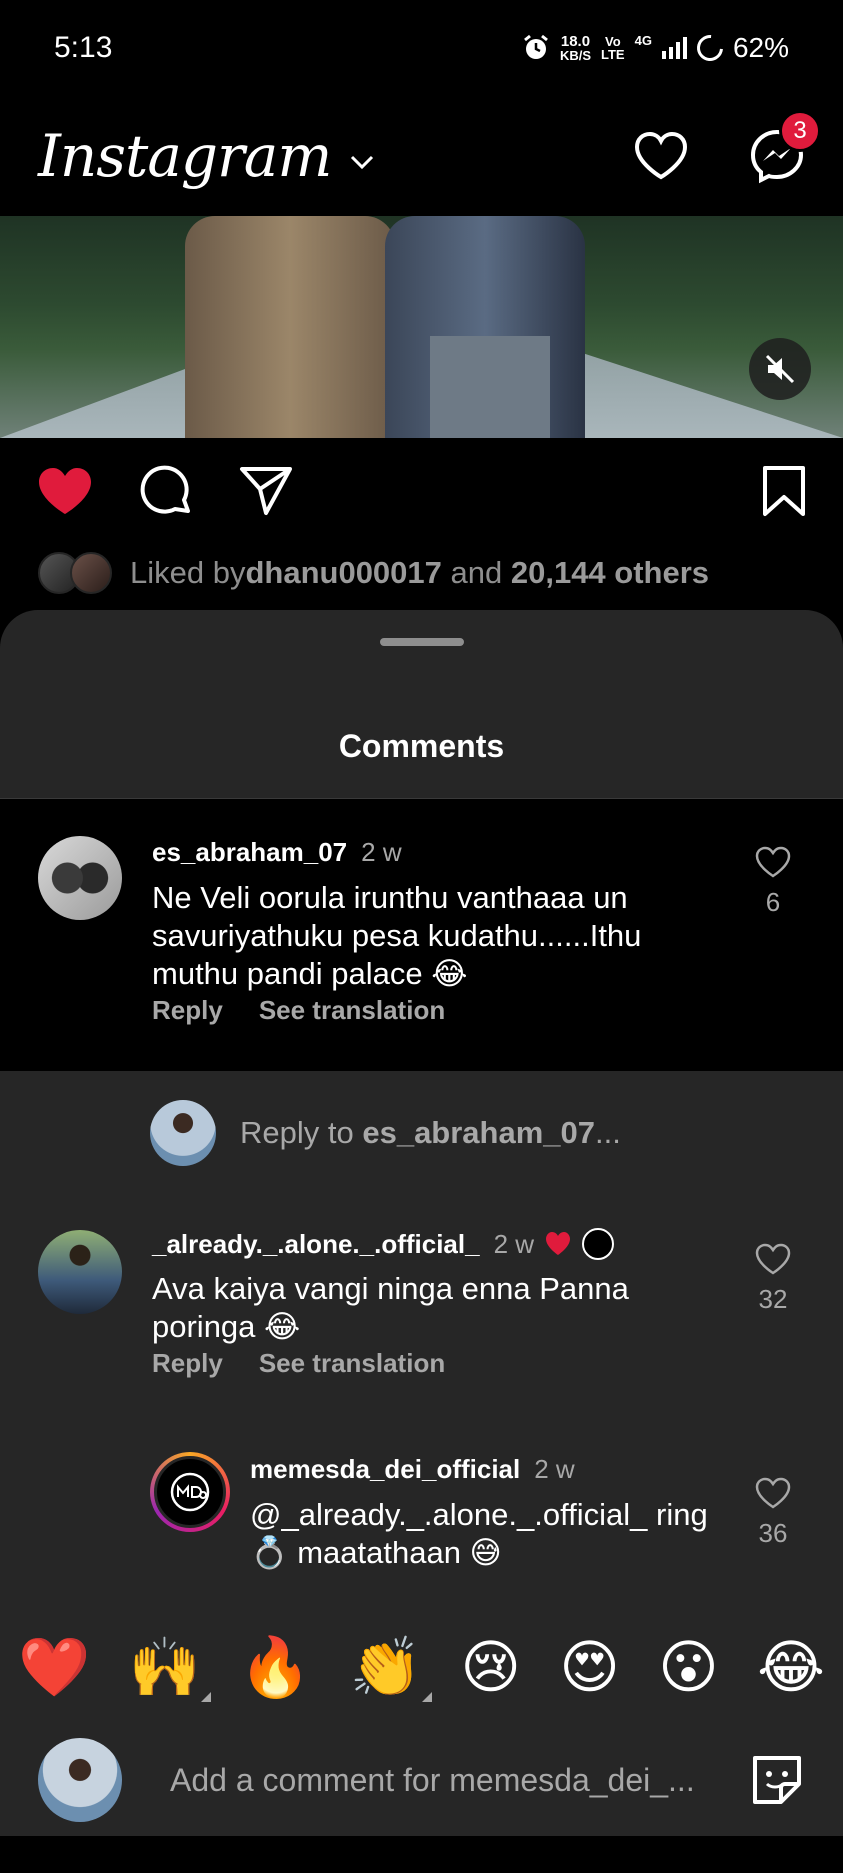 The height and width of the screenshot is (1873, 843). Describe the element at coordinates (773, 1512) in the screenshot. I see `comment-like: 36` at that location.